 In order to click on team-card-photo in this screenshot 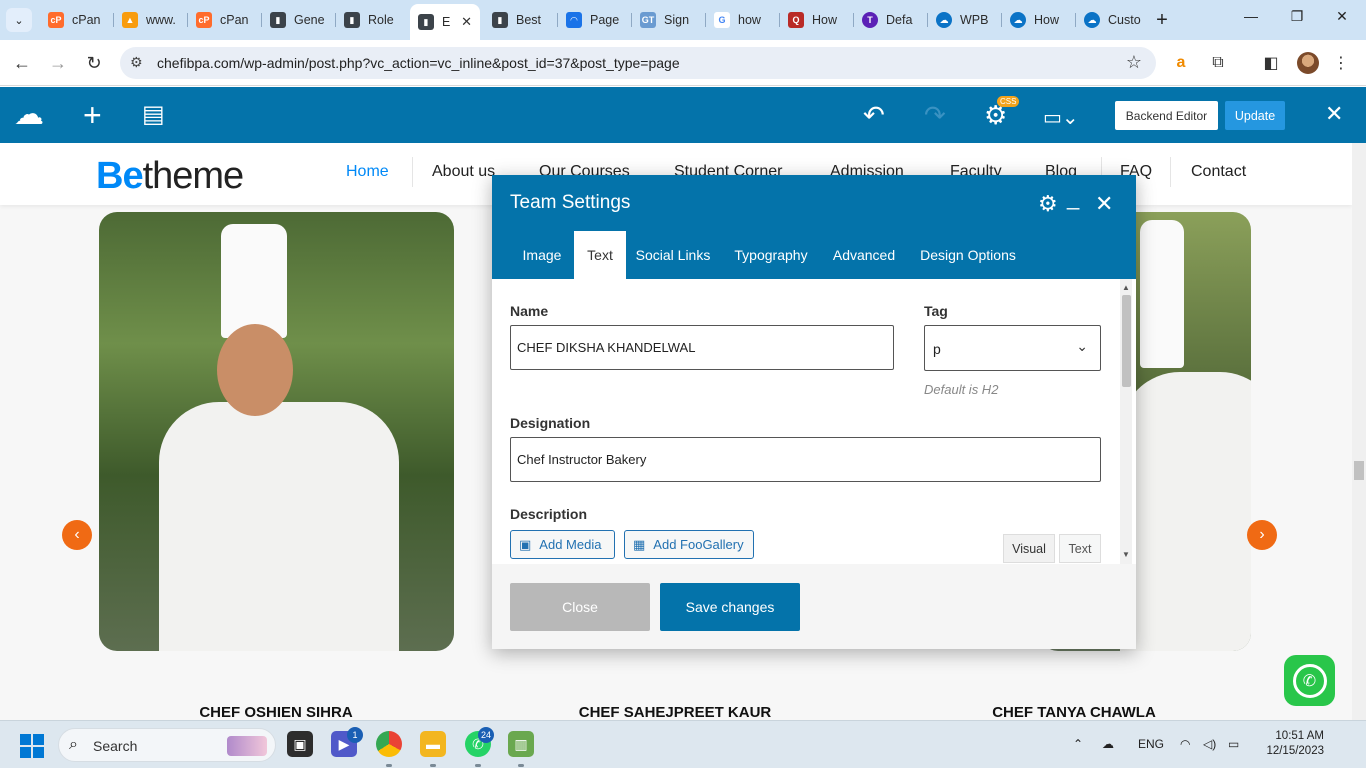, I will do `click(276, 431)`.